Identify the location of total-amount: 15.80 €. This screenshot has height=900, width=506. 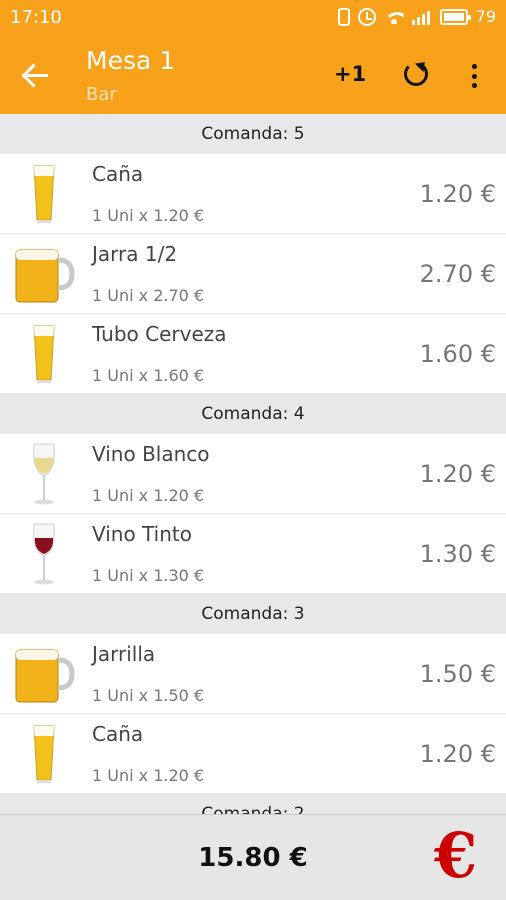
(253, 858).